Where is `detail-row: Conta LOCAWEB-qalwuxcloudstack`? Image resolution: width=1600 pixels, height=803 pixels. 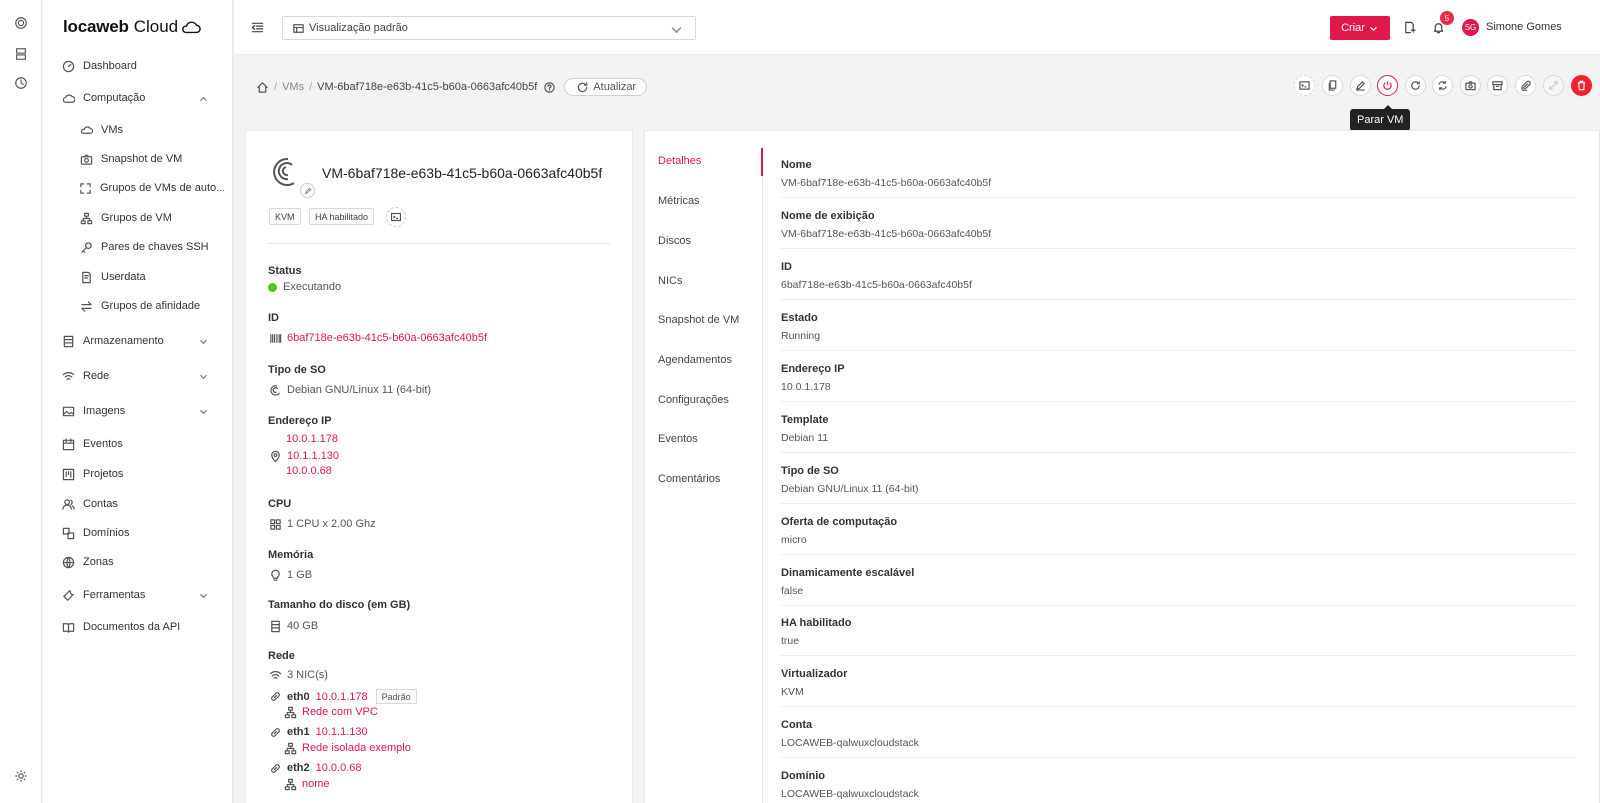 detail-row: Conta LOCAWEB-qalwuxcloudstack is located at coordinates (1178, 732).